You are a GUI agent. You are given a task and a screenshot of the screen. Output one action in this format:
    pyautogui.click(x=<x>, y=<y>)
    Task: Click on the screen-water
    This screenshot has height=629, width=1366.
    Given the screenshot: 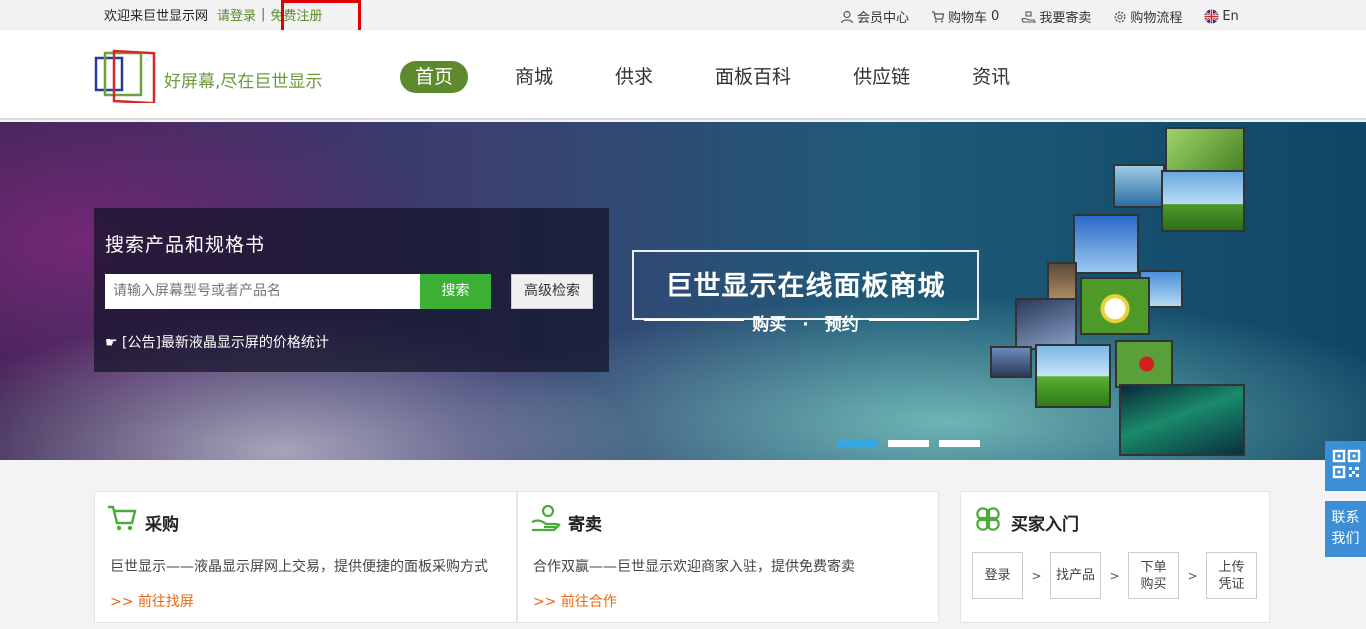 What is the action you would take?
    pyautogui.click(x=1139, y=186)
    